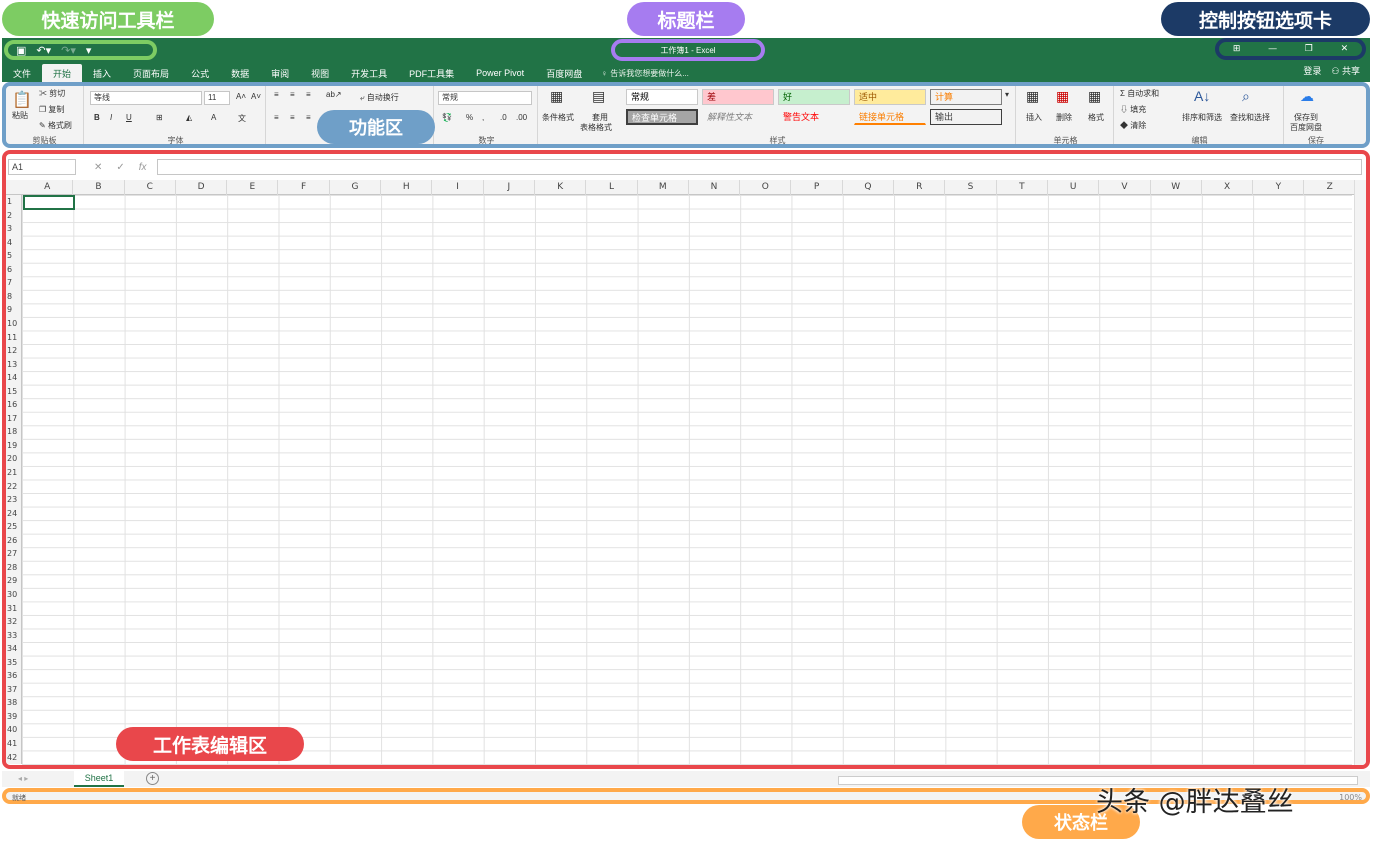 This screenshot has width=1374, height=842. Describe the element at coordinates (483, 117) in the screenshot. I see `comma-icon: ,` at that location.